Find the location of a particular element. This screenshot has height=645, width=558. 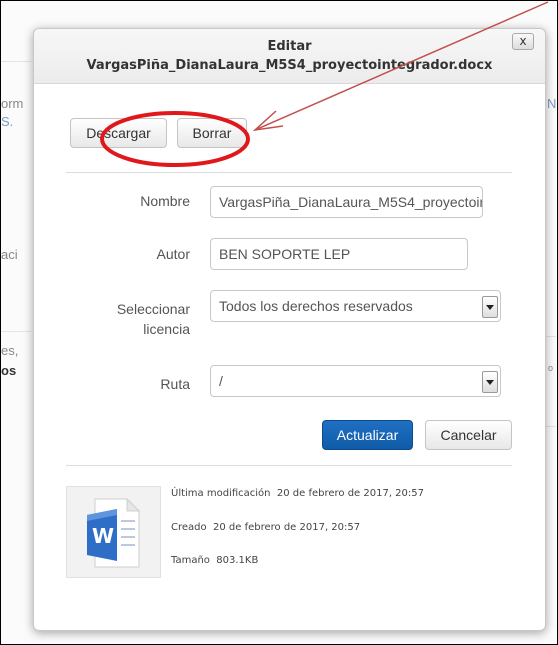

background-link: S. is located at coordinates (7, 121).